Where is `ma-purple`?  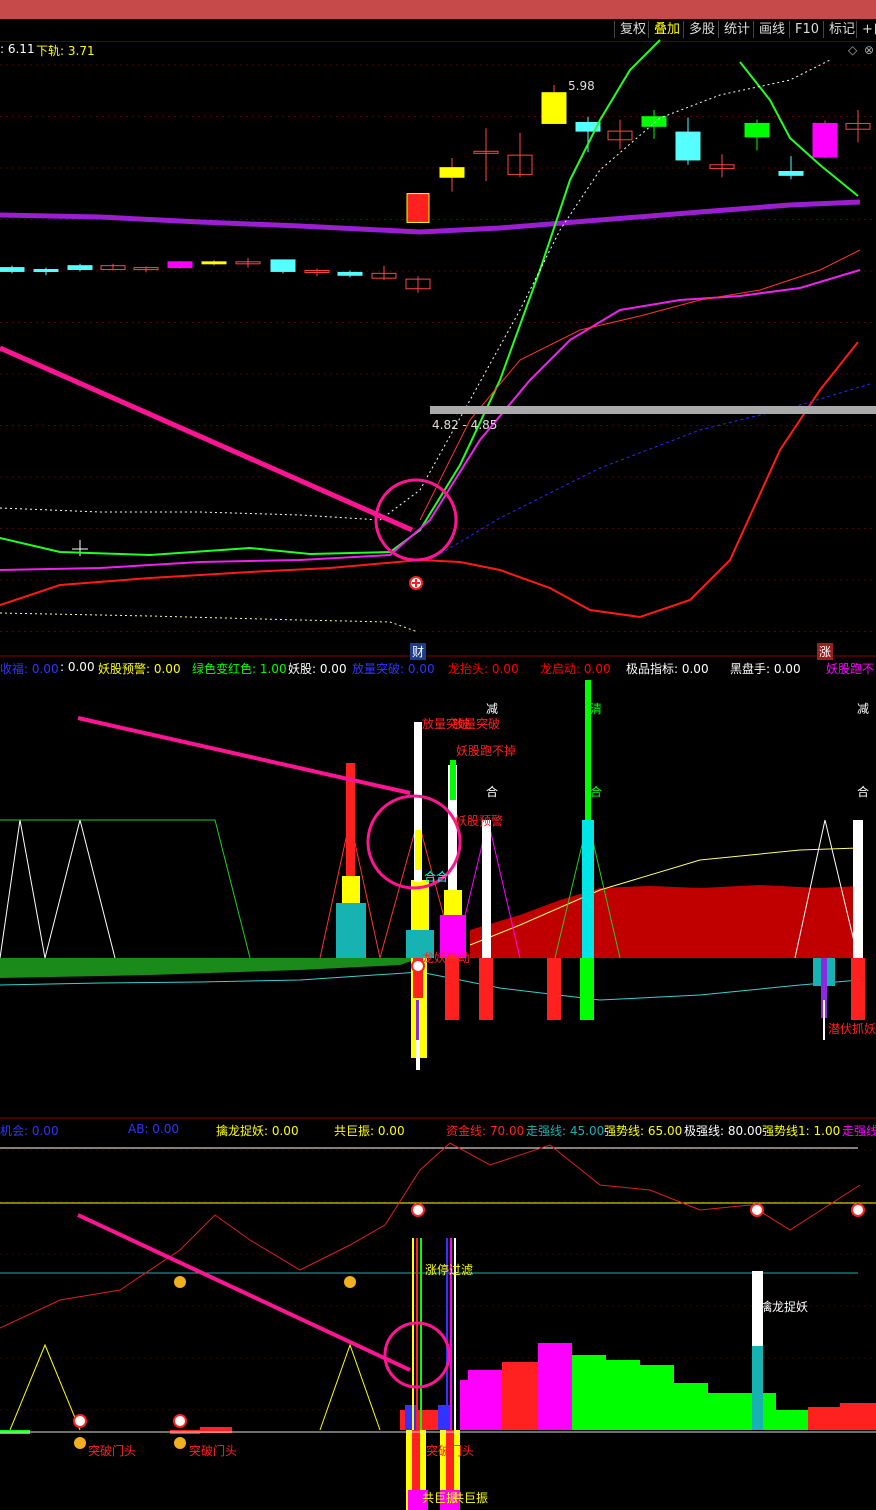
ma-purple is located at coordinates (430, 217).